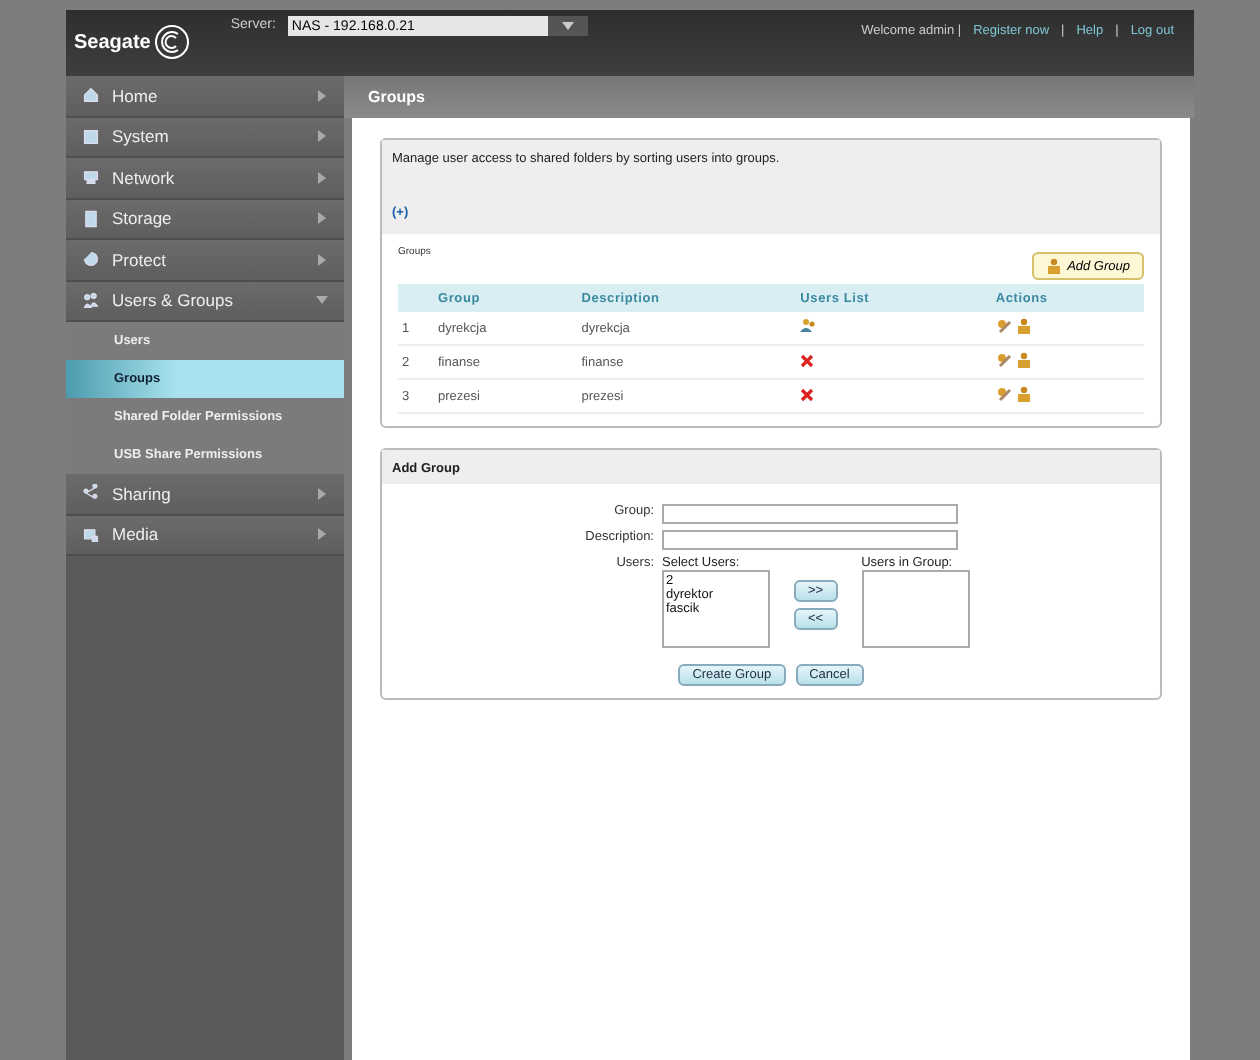  Describe the element at coordinates (172, 42) in the screenshot. I see `logo-icon` at that location.